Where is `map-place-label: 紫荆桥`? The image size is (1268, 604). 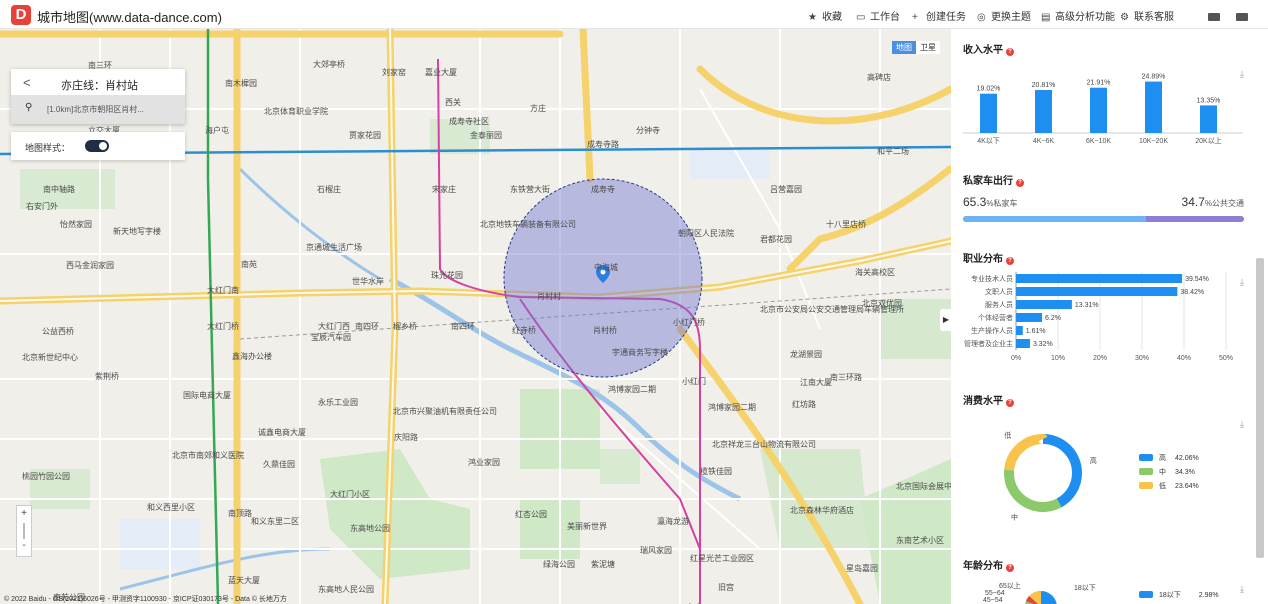
map-place-label: 紫荆桥 is located at coordinates (107, 376).